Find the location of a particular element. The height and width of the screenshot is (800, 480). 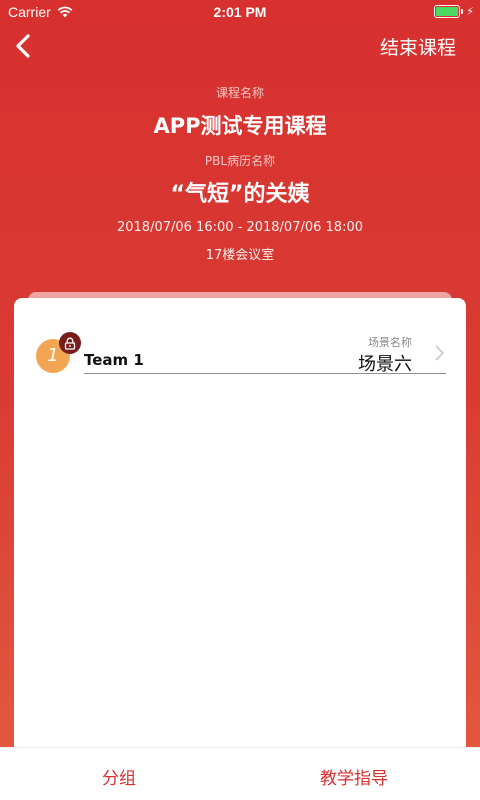

back-button is located at coordinates (24, 46).